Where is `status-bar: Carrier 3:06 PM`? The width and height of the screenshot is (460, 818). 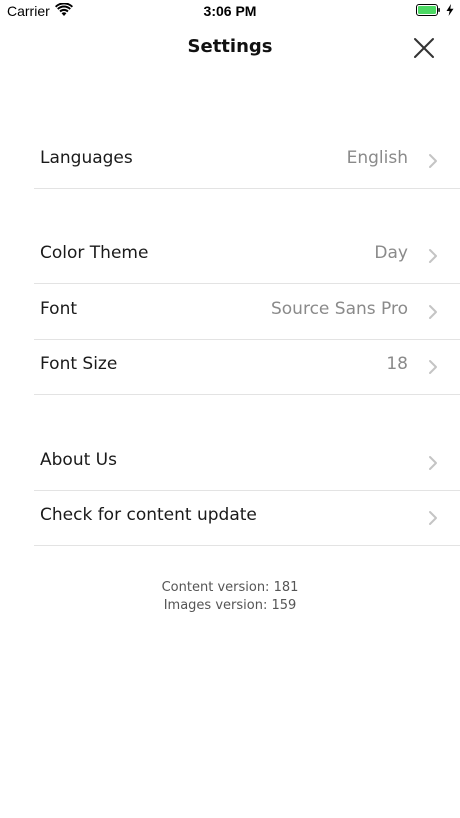
status-bar: Carrier 3:06 PM is located at coordinates (230, 12).